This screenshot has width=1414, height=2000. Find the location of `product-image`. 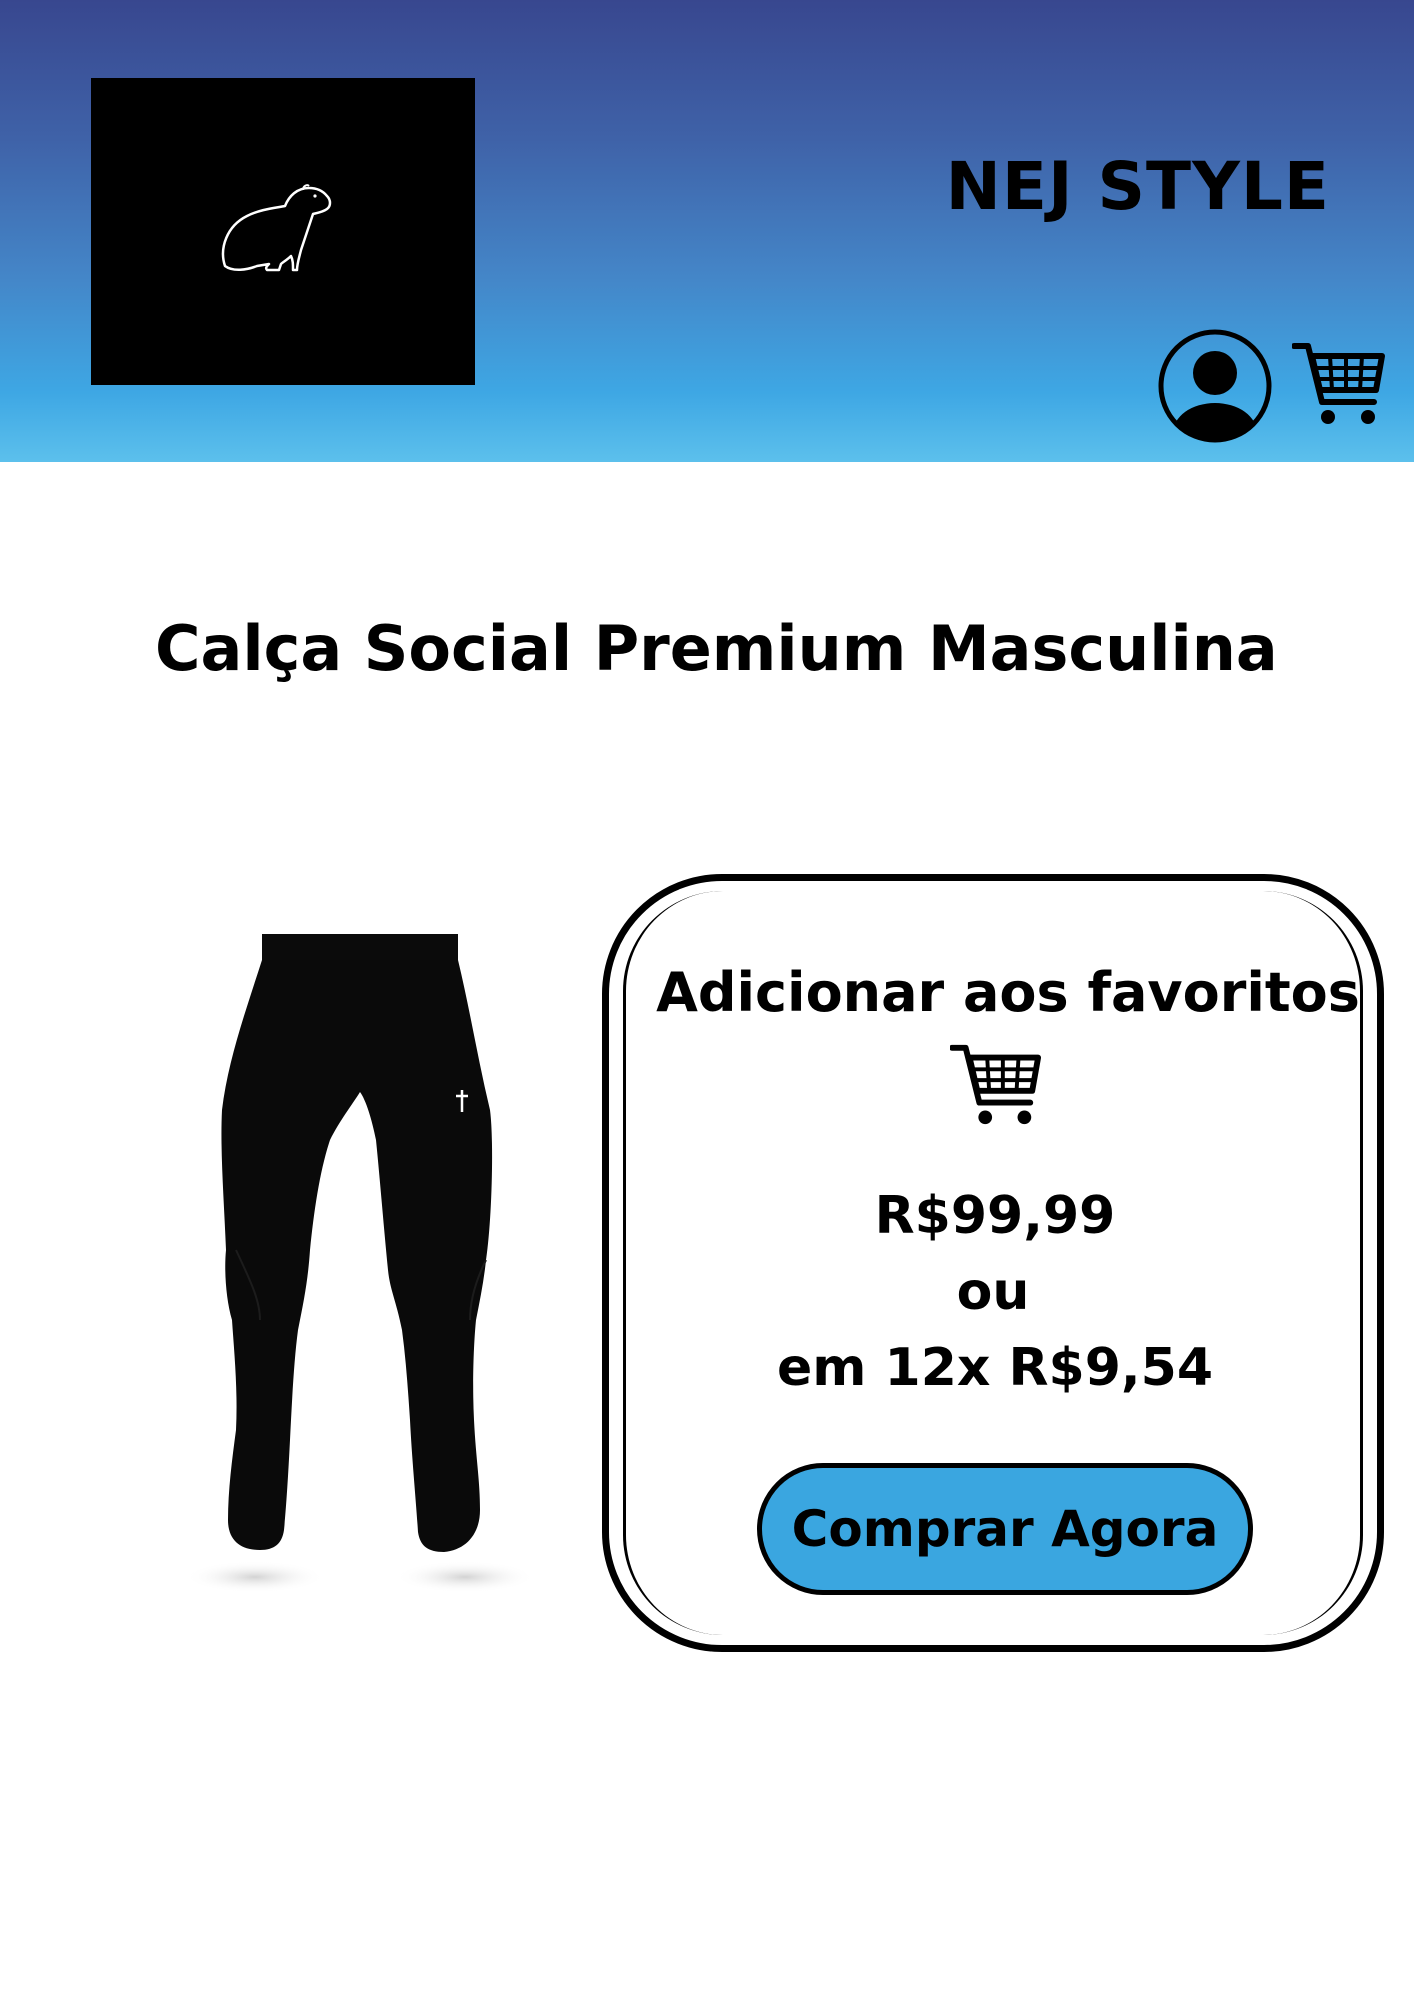

product-image is located at coordinates (360, 1270).